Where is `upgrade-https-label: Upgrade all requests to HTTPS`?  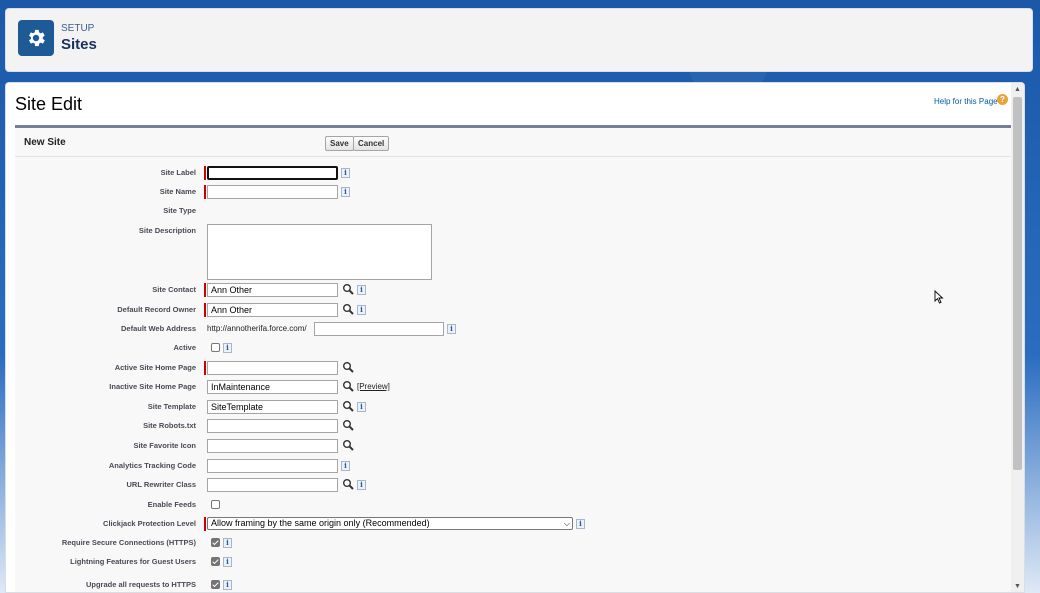 upgrade-https-label: Upgrade all requests to HTTPS is located at coordinates (140, 584).